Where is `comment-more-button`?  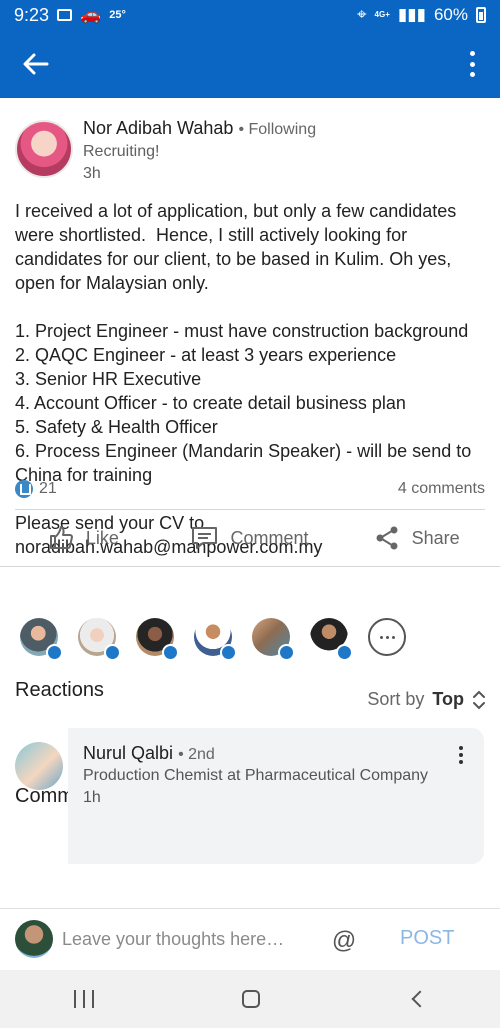 comment-more-button is located at coordinates (461, 755).